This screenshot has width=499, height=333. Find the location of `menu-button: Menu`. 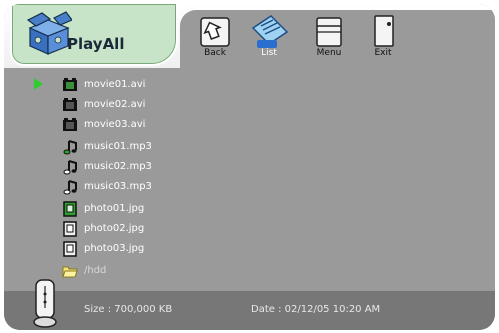

menu-button: Menu is located at coordinates (329, 38).